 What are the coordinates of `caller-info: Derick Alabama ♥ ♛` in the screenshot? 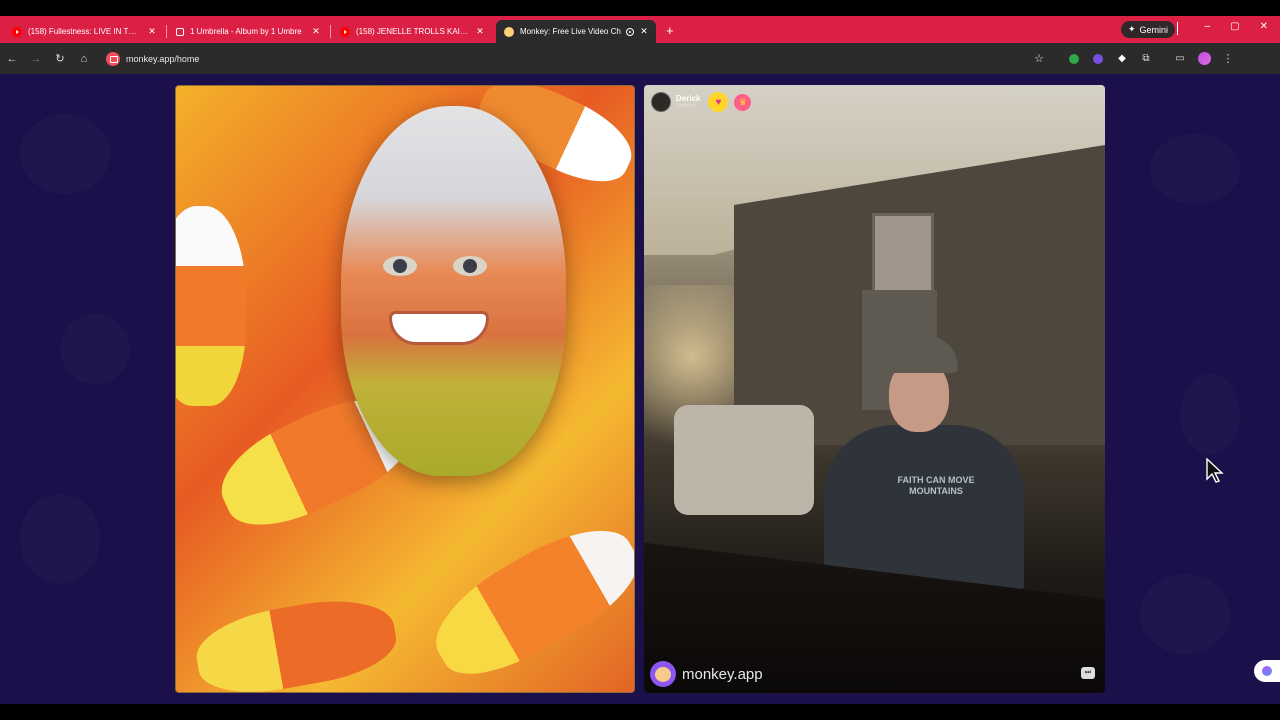 It's located at (701, 102).